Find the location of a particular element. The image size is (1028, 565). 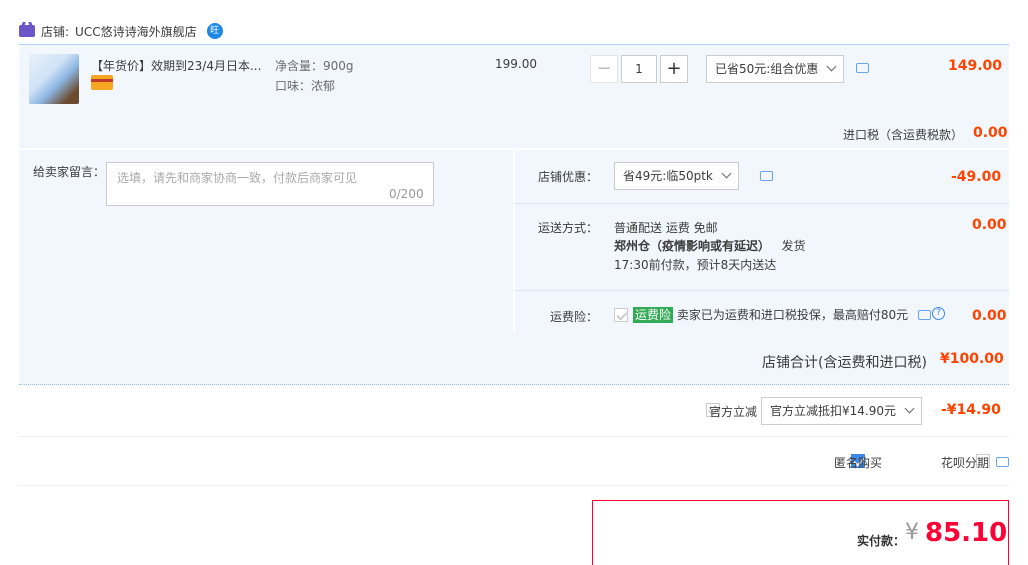

insurance-label: 运费险： is located at coordinates (574, 317).